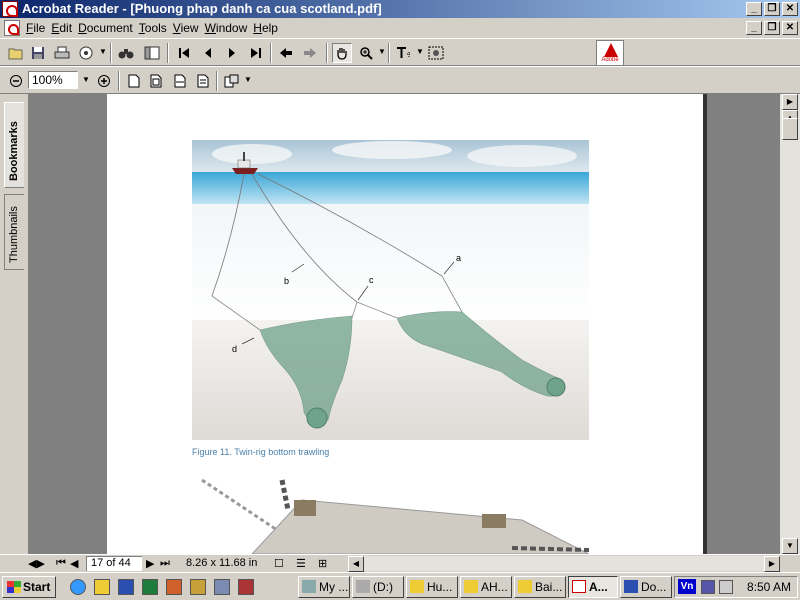 The width and height of the screenshot is (800, 600). Describe the element at coordinates (229, 28) in the screenshot. I see `menu-window: Window` at that location.